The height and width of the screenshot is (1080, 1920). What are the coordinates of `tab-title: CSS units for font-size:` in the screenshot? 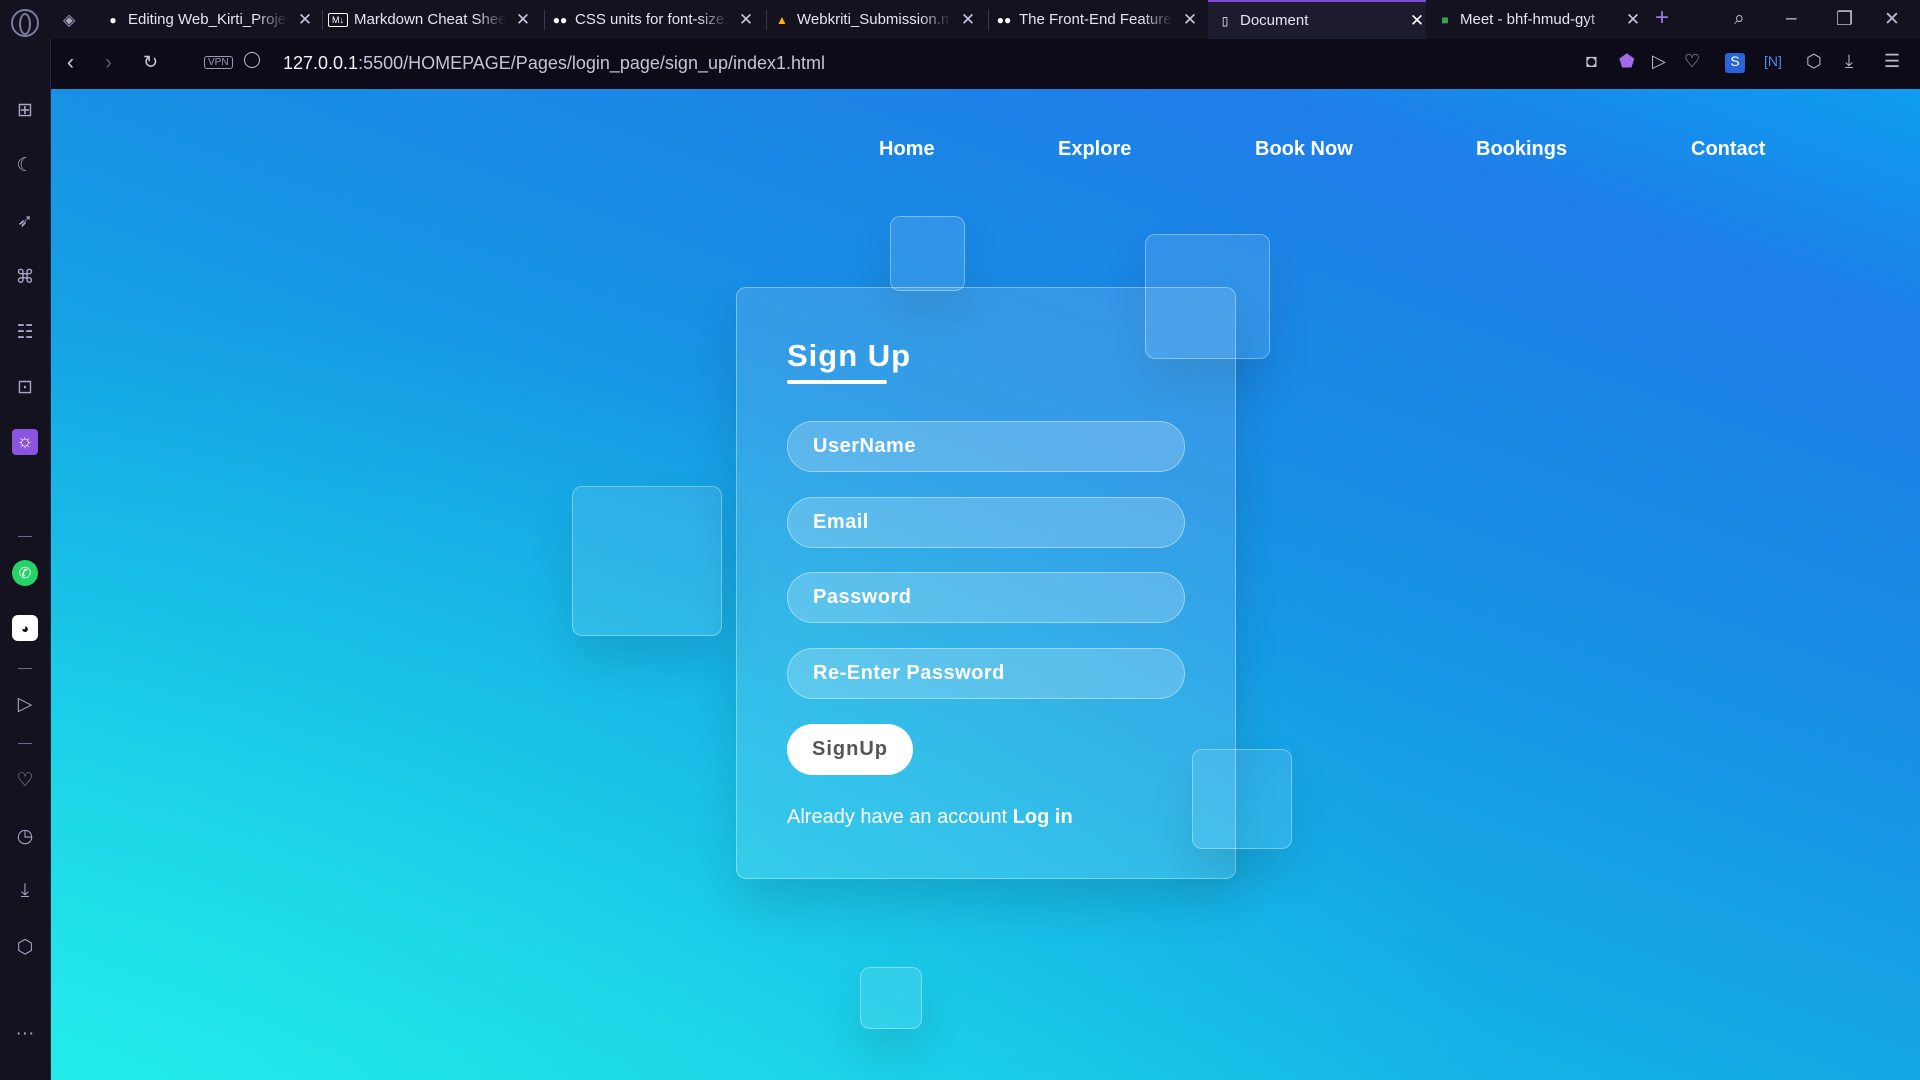 It's located at (652, 19).